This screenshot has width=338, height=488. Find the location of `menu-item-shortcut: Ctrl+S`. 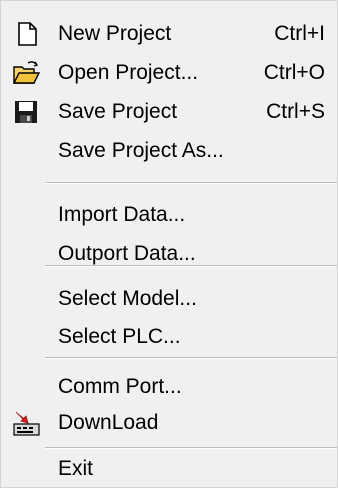

menu-item-shortcut: Ctrl+S is located at coordinates (295, 111).